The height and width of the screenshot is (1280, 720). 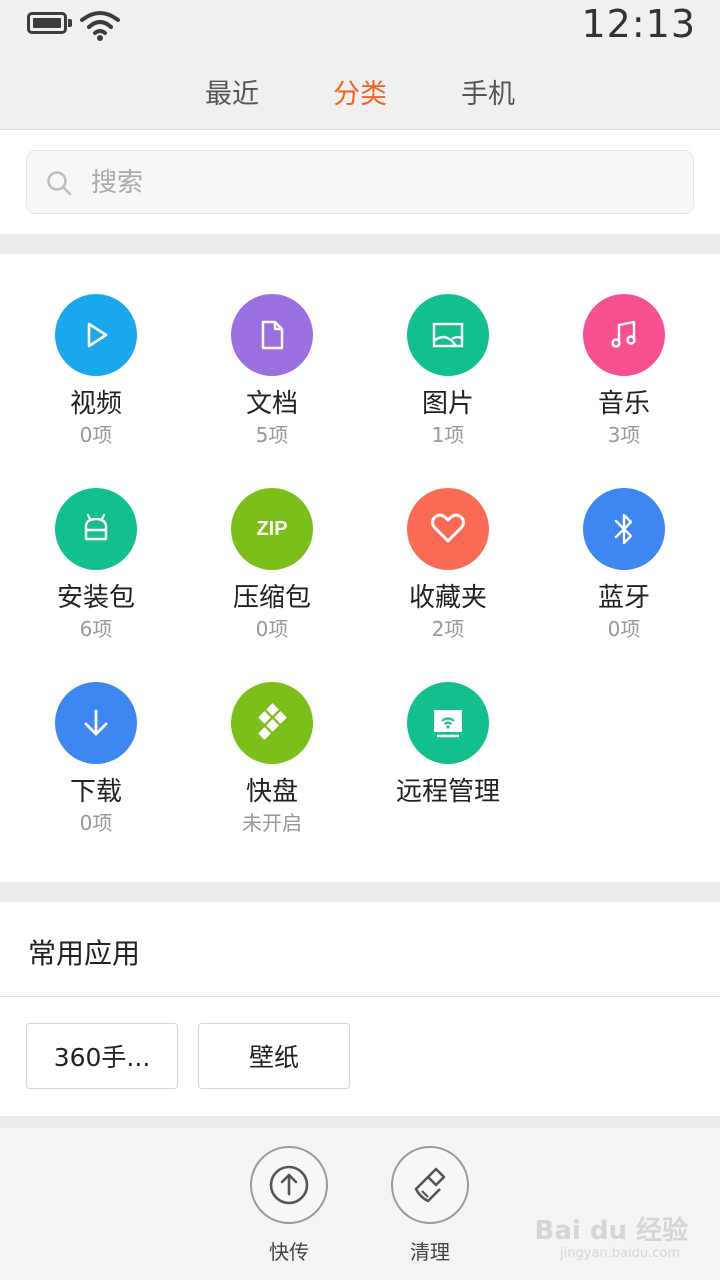 What do you see at coordinates (448, 529) in the screenshot?
I see `heart-icon` at bounding box center [448, 529].